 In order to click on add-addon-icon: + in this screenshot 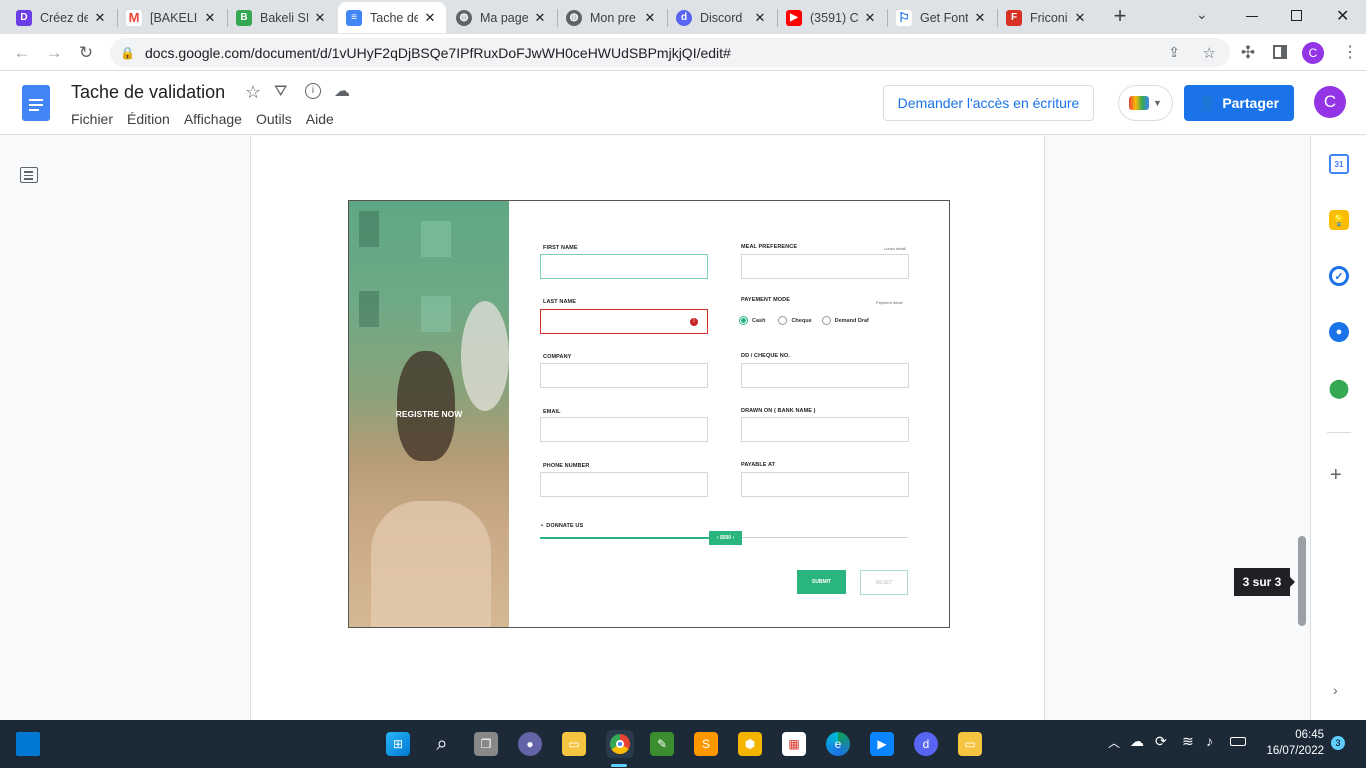, I will do `click(1336, 475)`.